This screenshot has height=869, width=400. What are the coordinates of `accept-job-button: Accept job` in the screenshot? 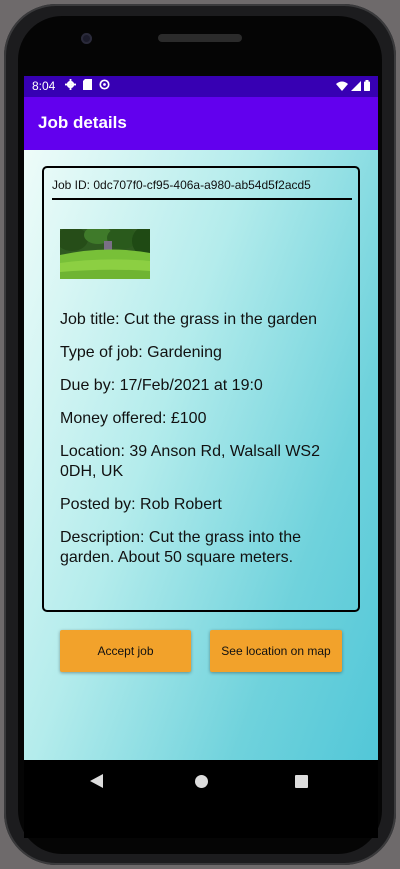 It's located at (125, 651).